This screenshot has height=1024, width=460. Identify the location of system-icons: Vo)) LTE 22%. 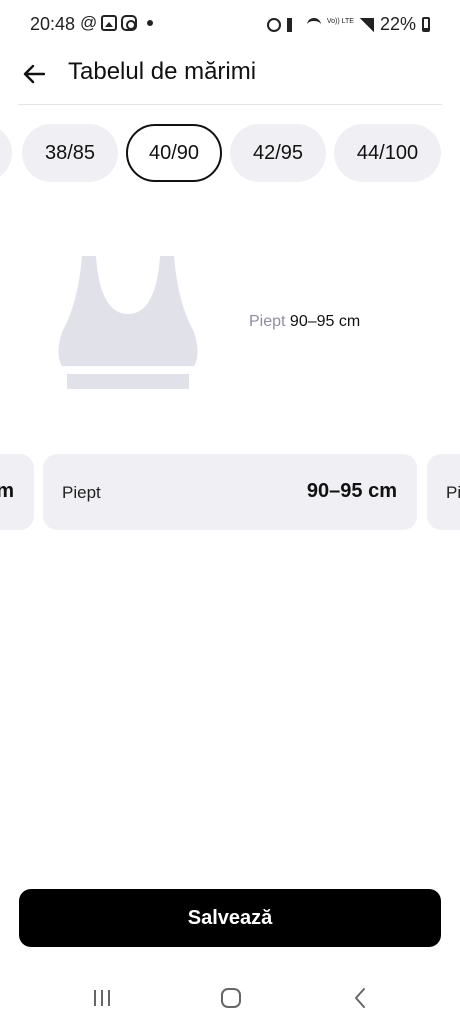
(348, 24).